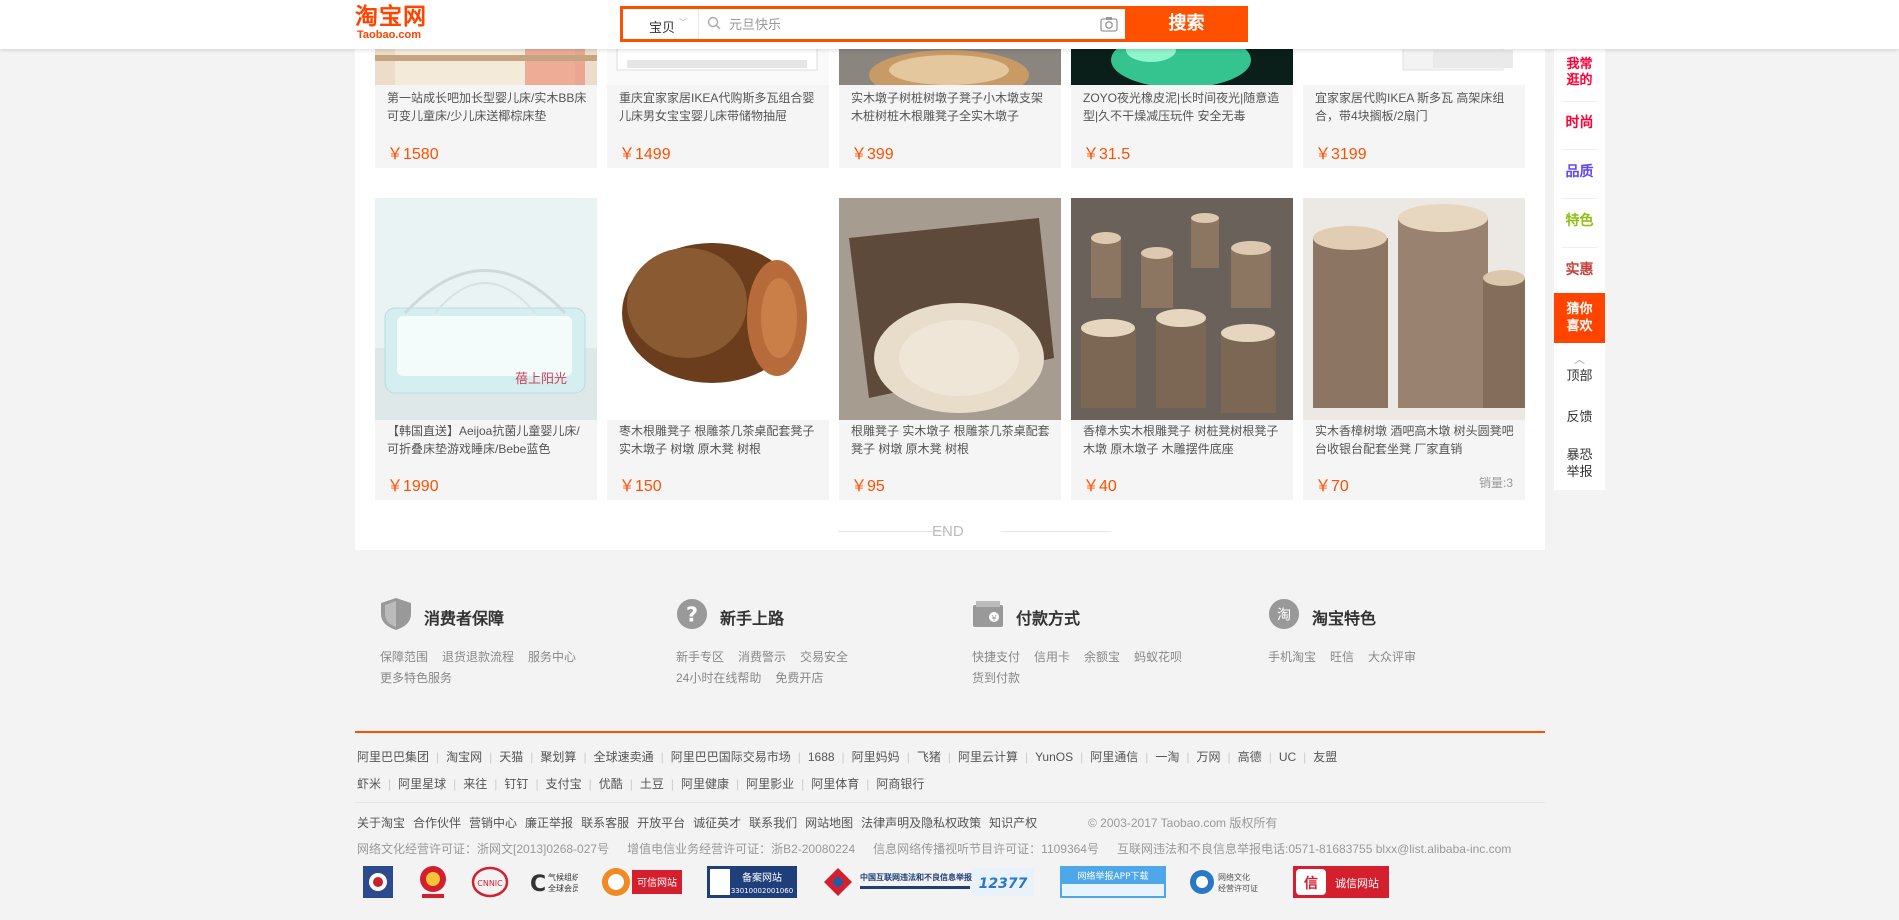 The image size is (1899, 920). What do you see at coordinates (762, 657) in the screenshot?
I see `footer-link: 消费警示` at bounding box center [762, 657].